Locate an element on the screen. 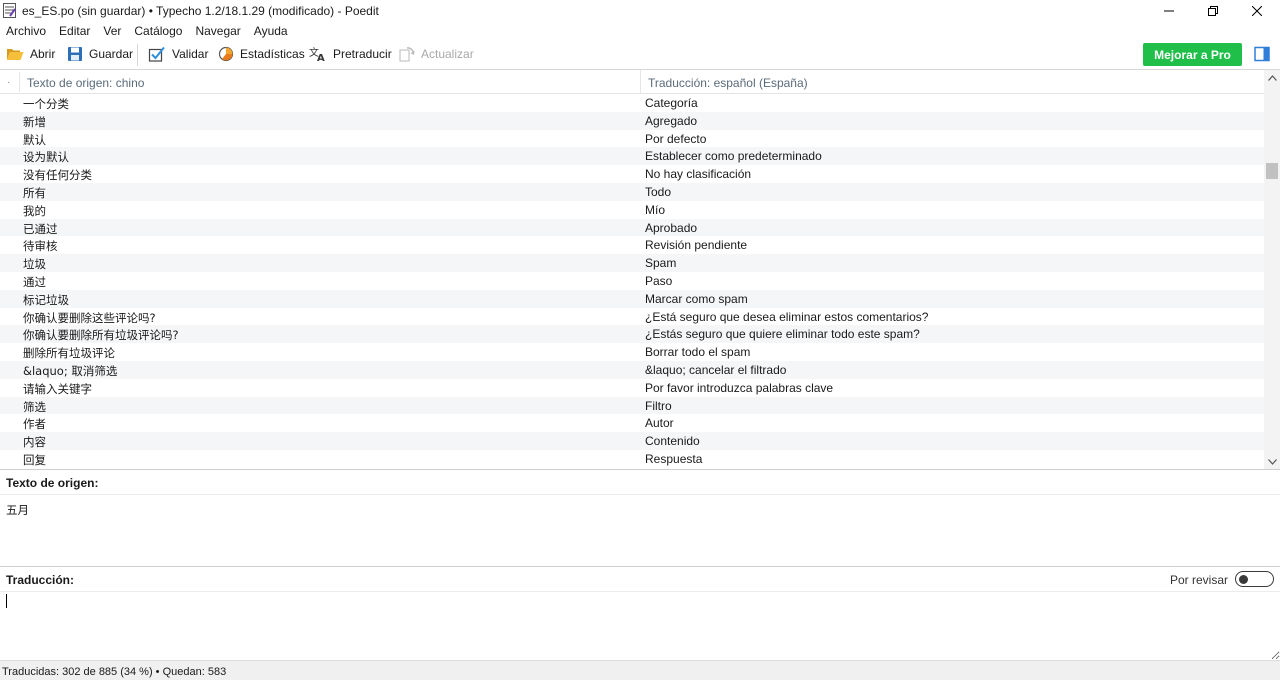 The width and height of the screenshot is (1280, 680). translation-input is located at coordinates (640, 626).